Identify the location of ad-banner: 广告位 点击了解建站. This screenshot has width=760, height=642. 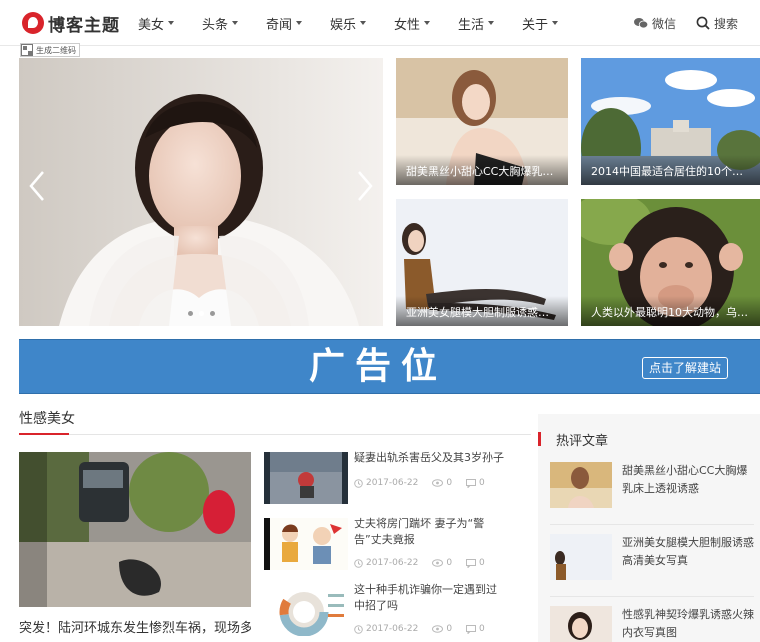
(389, 366).